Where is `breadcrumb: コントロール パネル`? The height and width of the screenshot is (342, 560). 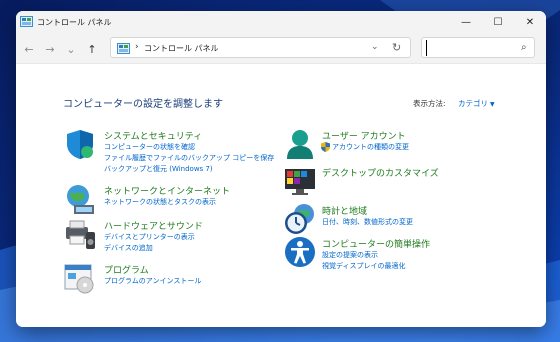
breadcrumb: コントロール パネル is located at coordinates (181, 48).